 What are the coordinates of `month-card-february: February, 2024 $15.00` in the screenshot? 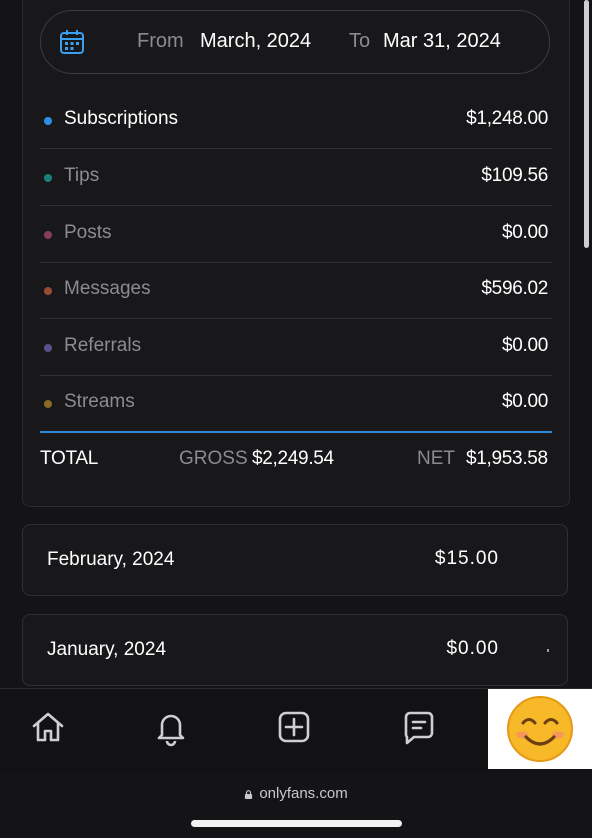 It's located at (295, 560).